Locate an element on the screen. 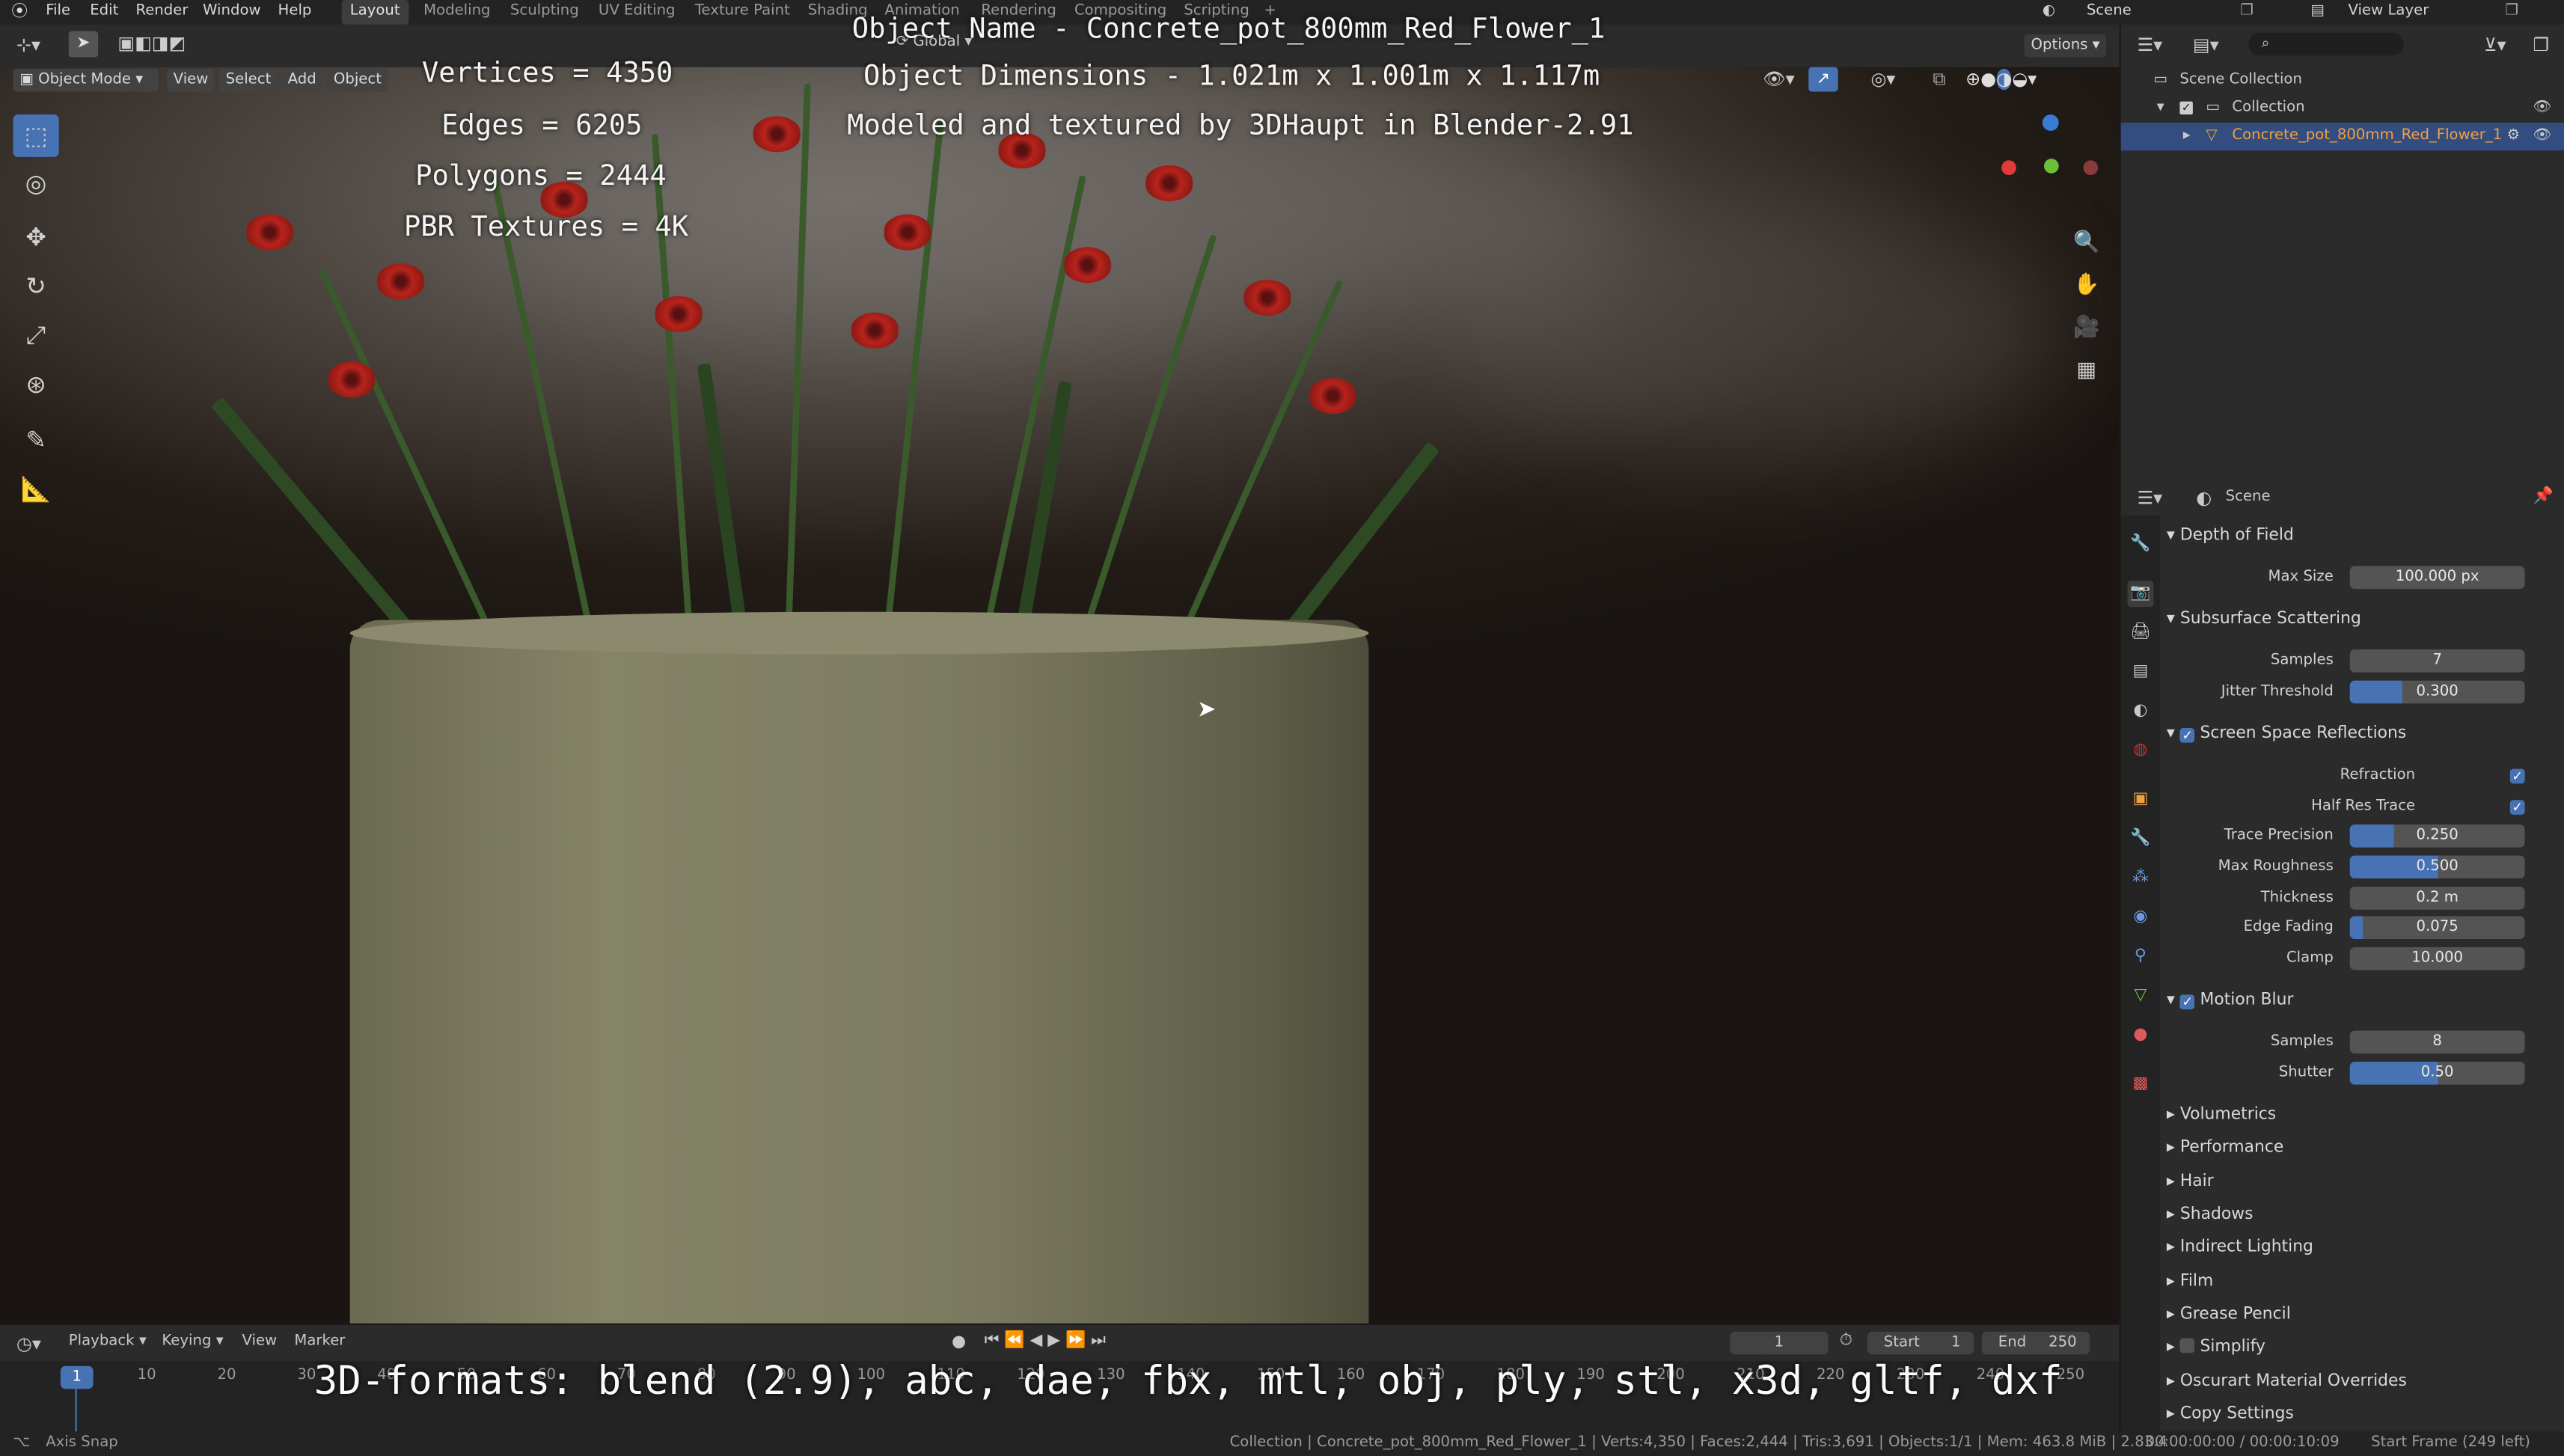 This screenshot has width=2564, height=1456. scene-icon: ◐ is located at coordinates (2049, 12).